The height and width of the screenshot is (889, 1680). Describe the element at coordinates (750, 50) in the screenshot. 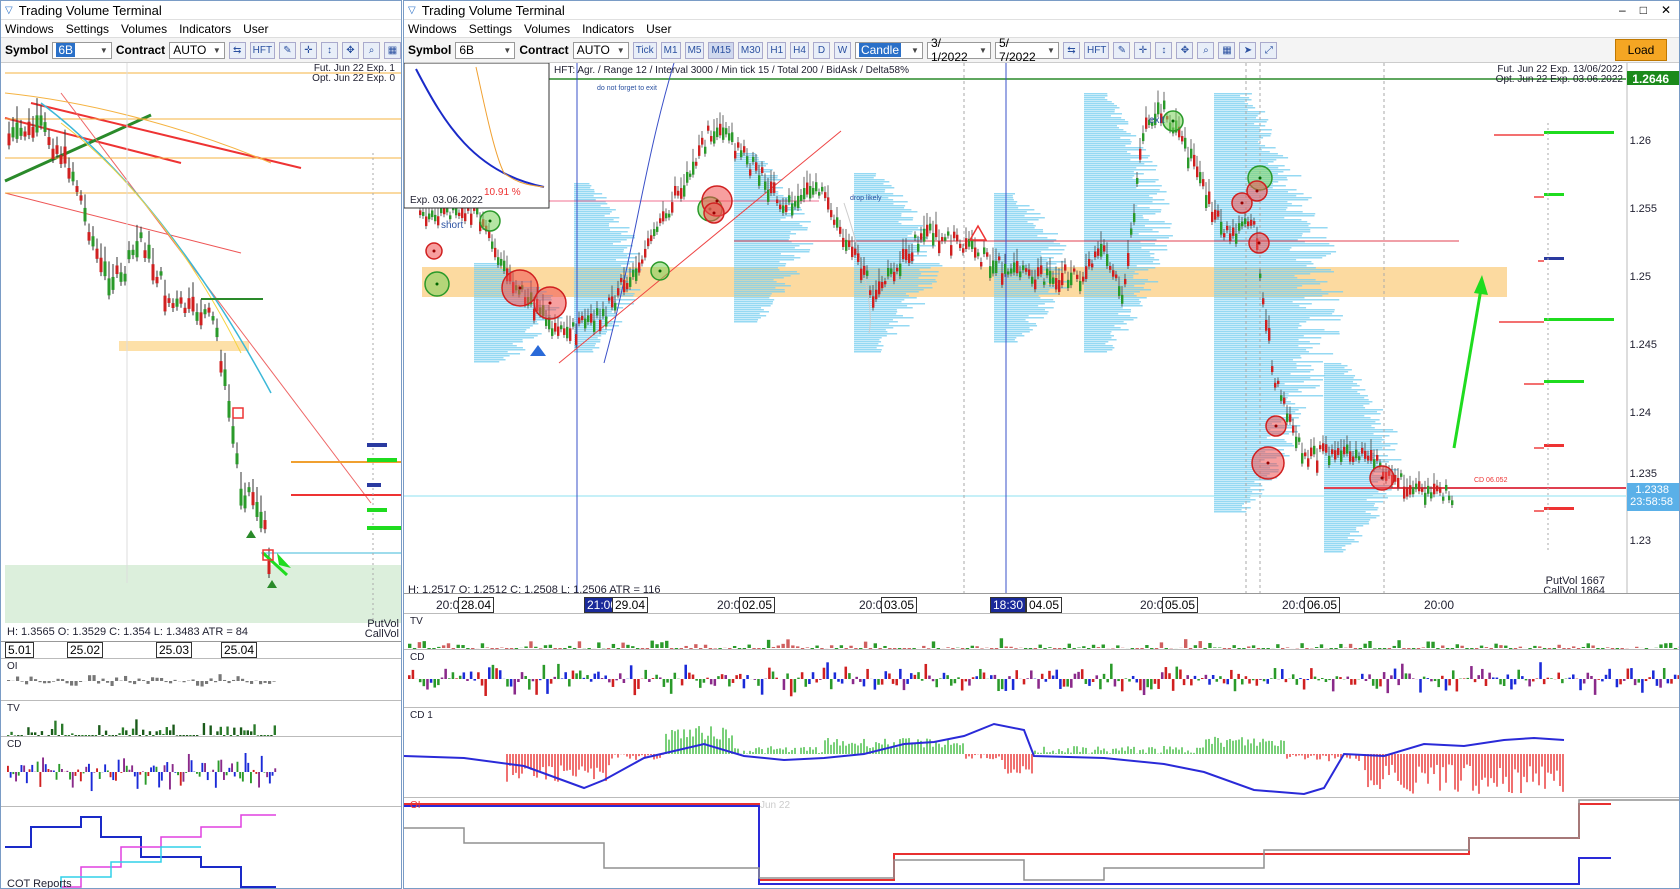

I see `timeframe-m30: M30` at that location.